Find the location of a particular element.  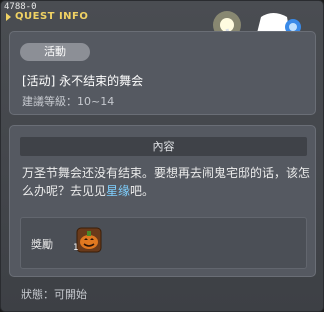

quest-status: 狀態：可開始 is located at coordinates (54, 294).